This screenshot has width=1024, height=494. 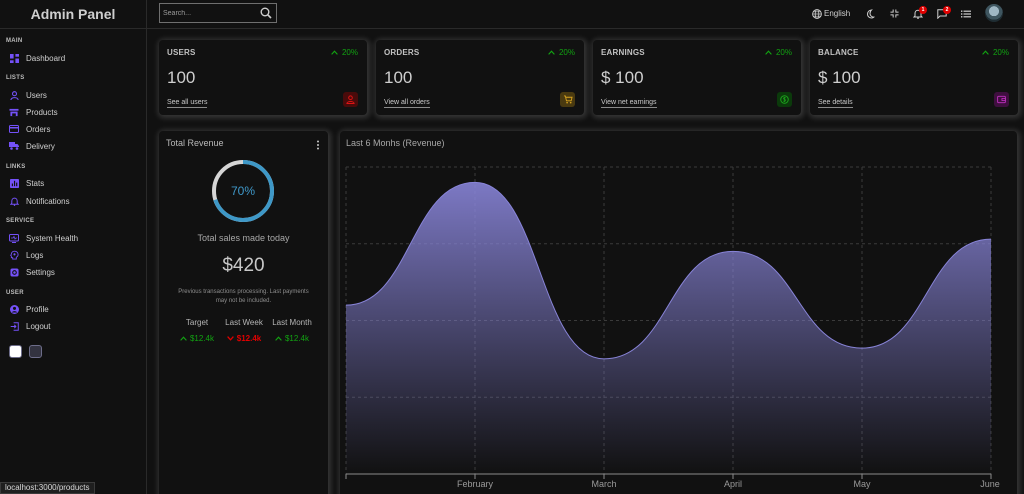 What do you see at coordinates (42, 112) in the screenshot?
I see `sidebar-item-label: Products` at bounding box center [42, 112].